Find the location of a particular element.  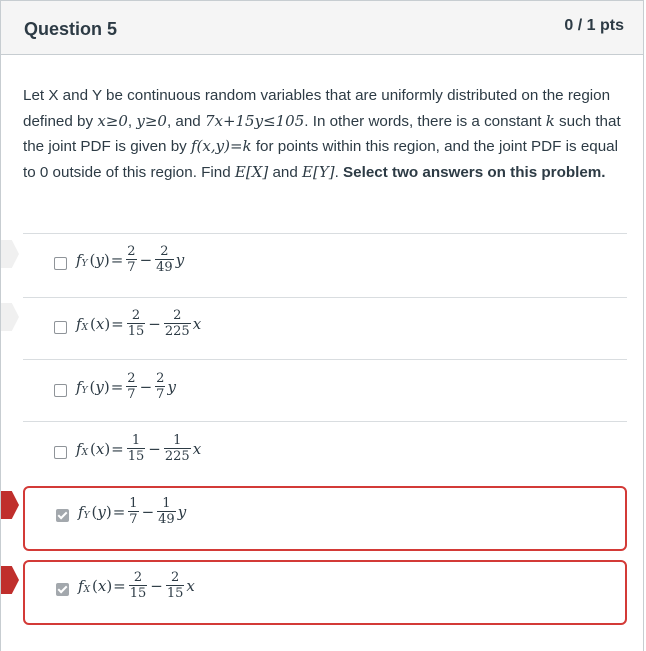

answer-formula: f Y(y) = 1 7−1 49 y is located at coordinates (132, 511).